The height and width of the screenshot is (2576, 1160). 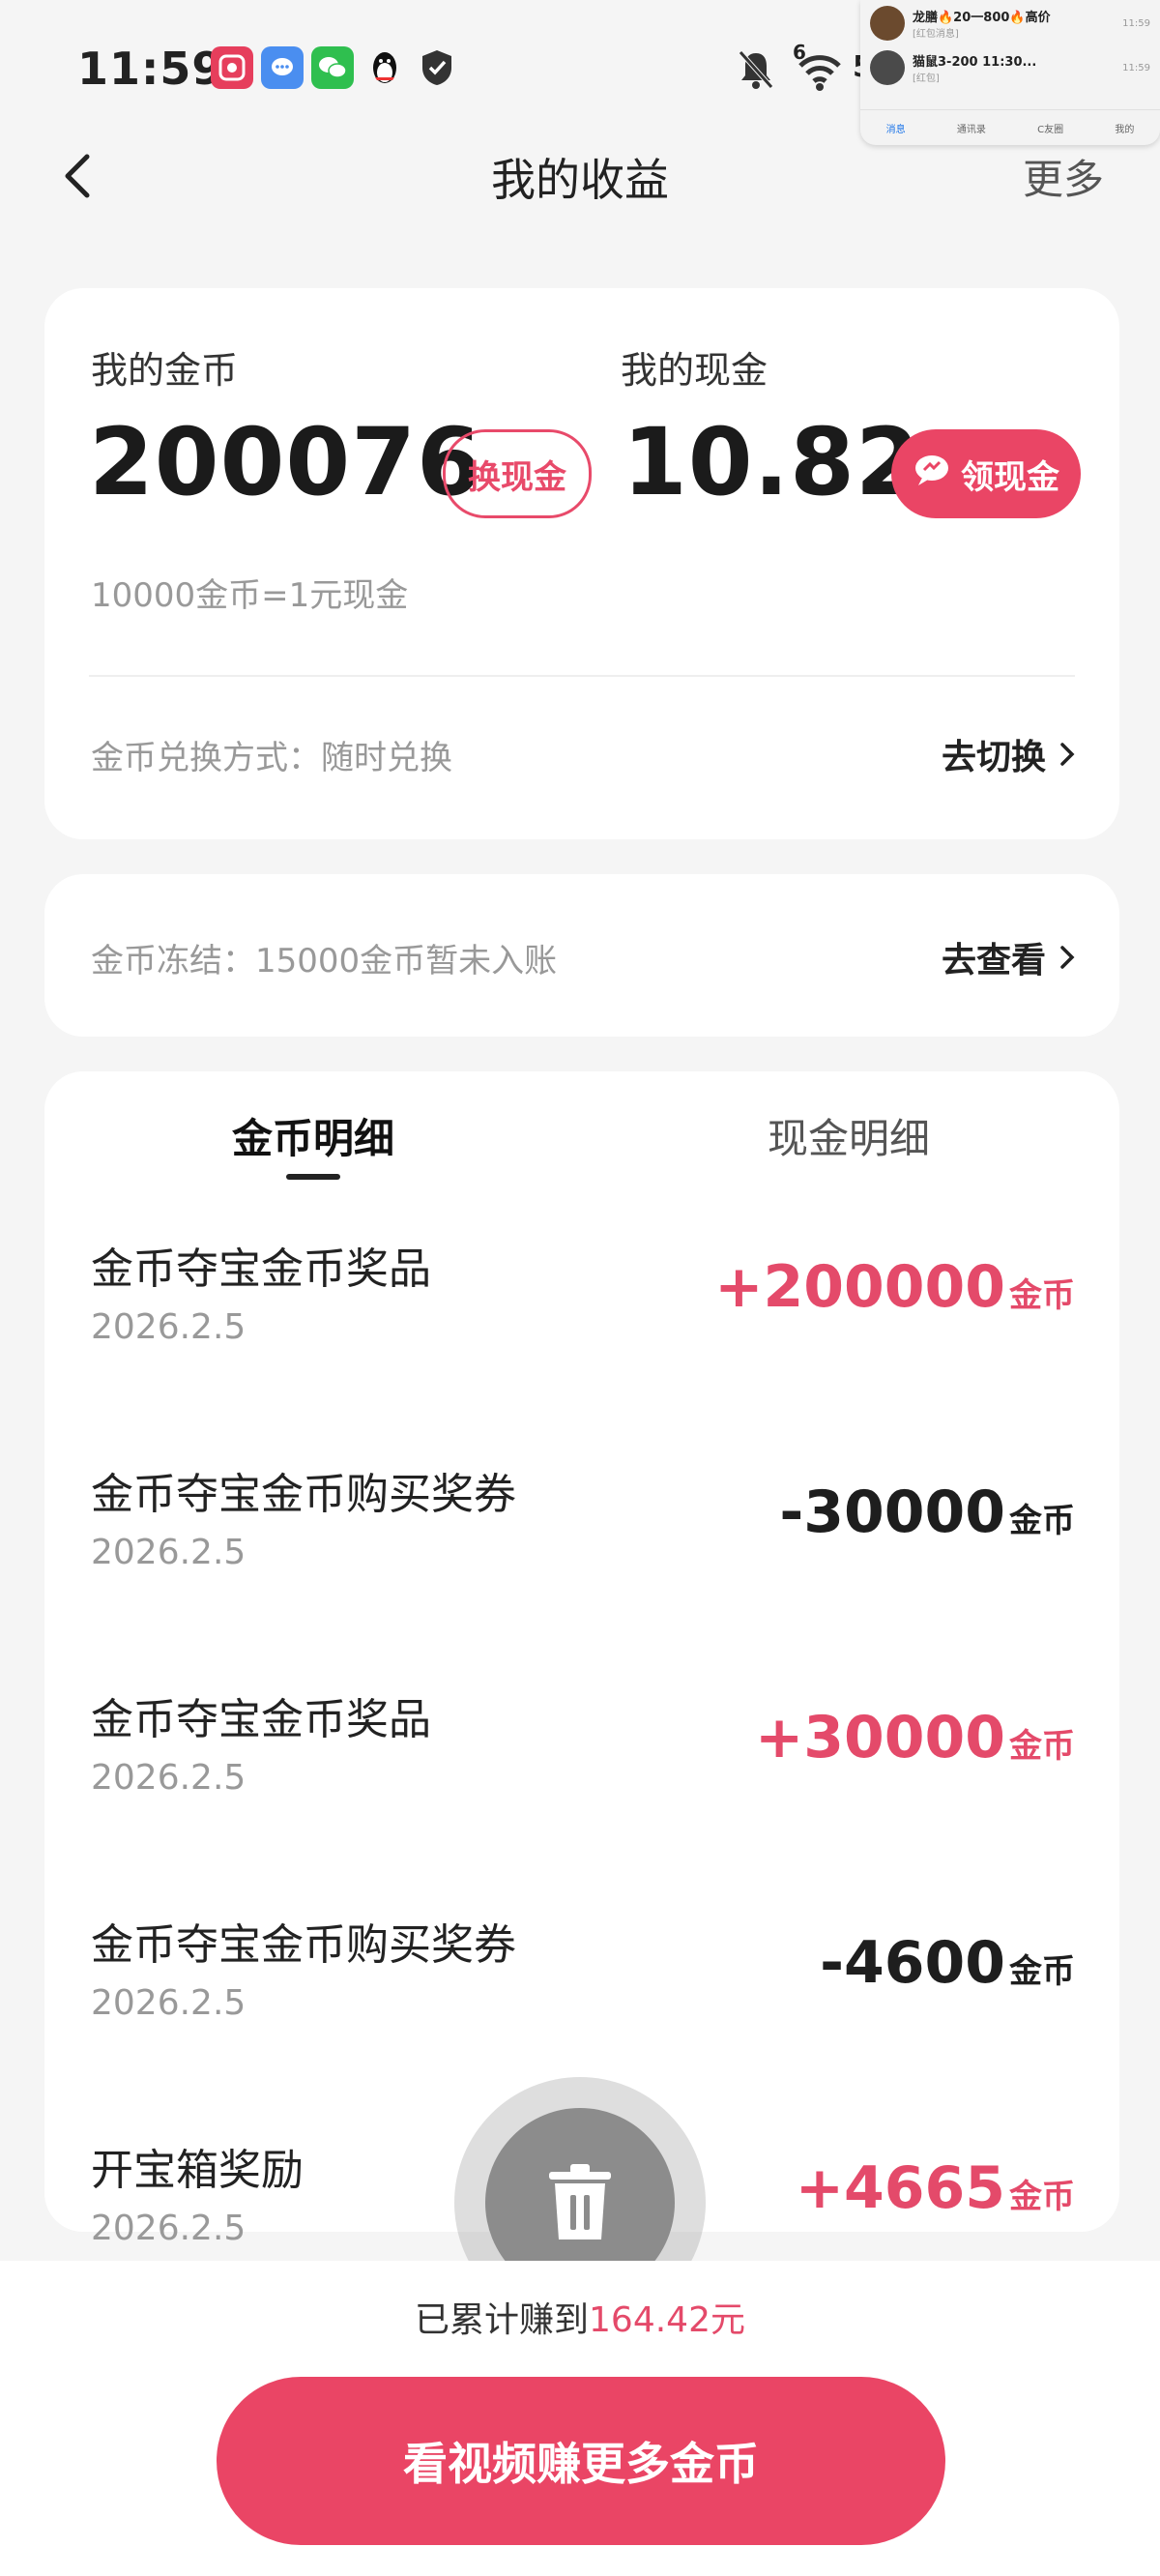 What do you see at coordinates (927, 78) in the screenshot?
I see `notification-sub: [红包]` at bounding box center [927, 78].